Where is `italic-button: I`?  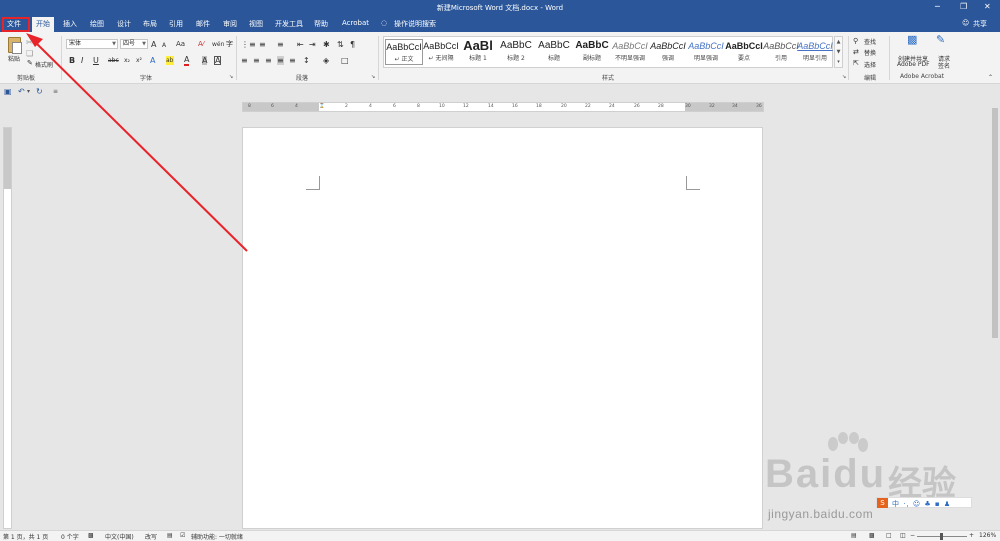 italic-button: I is located at coordinates (82, 60).